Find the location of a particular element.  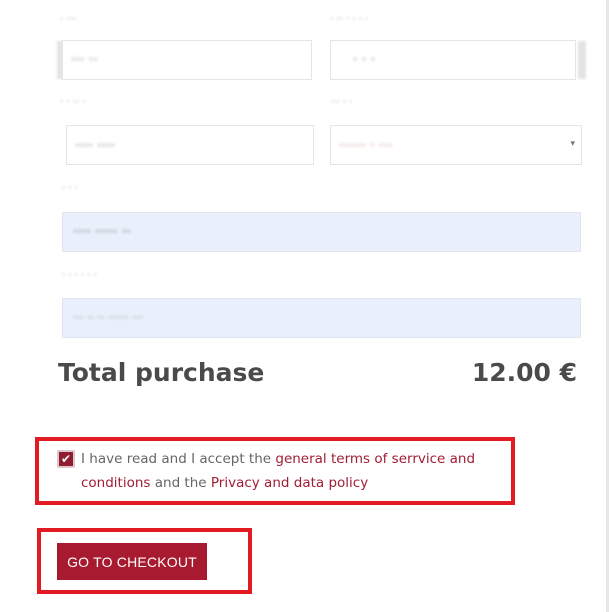

field-value: ······ · ··· is located at coordinates (366, 146).